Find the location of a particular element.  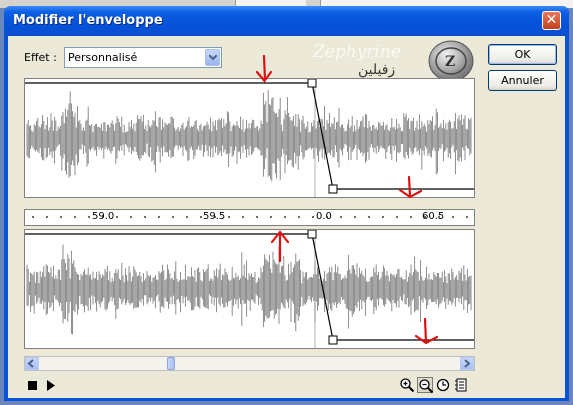

ruler-tick-label: 0.0 is located at coordinates (324, 216).